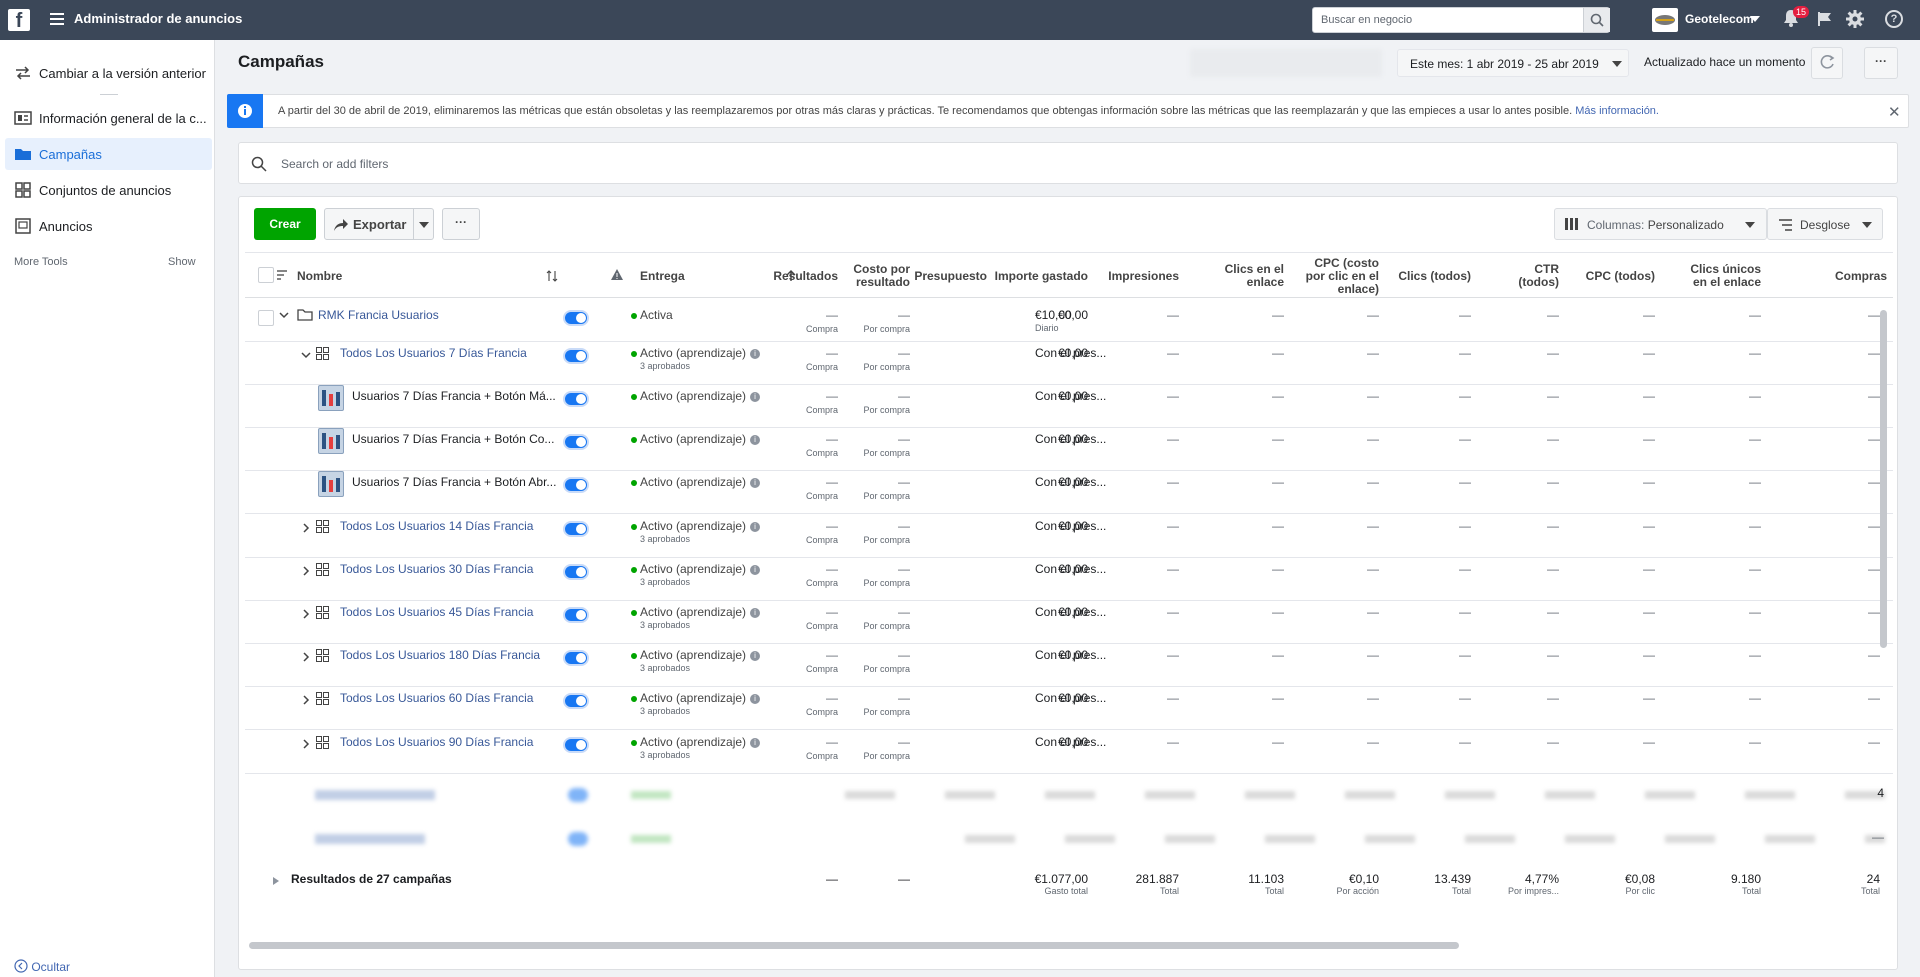  What do you see at coordinates (1883, 479) in the screenshot?
I see `vertical-scrollbar` at bounding box center [1883, 479].